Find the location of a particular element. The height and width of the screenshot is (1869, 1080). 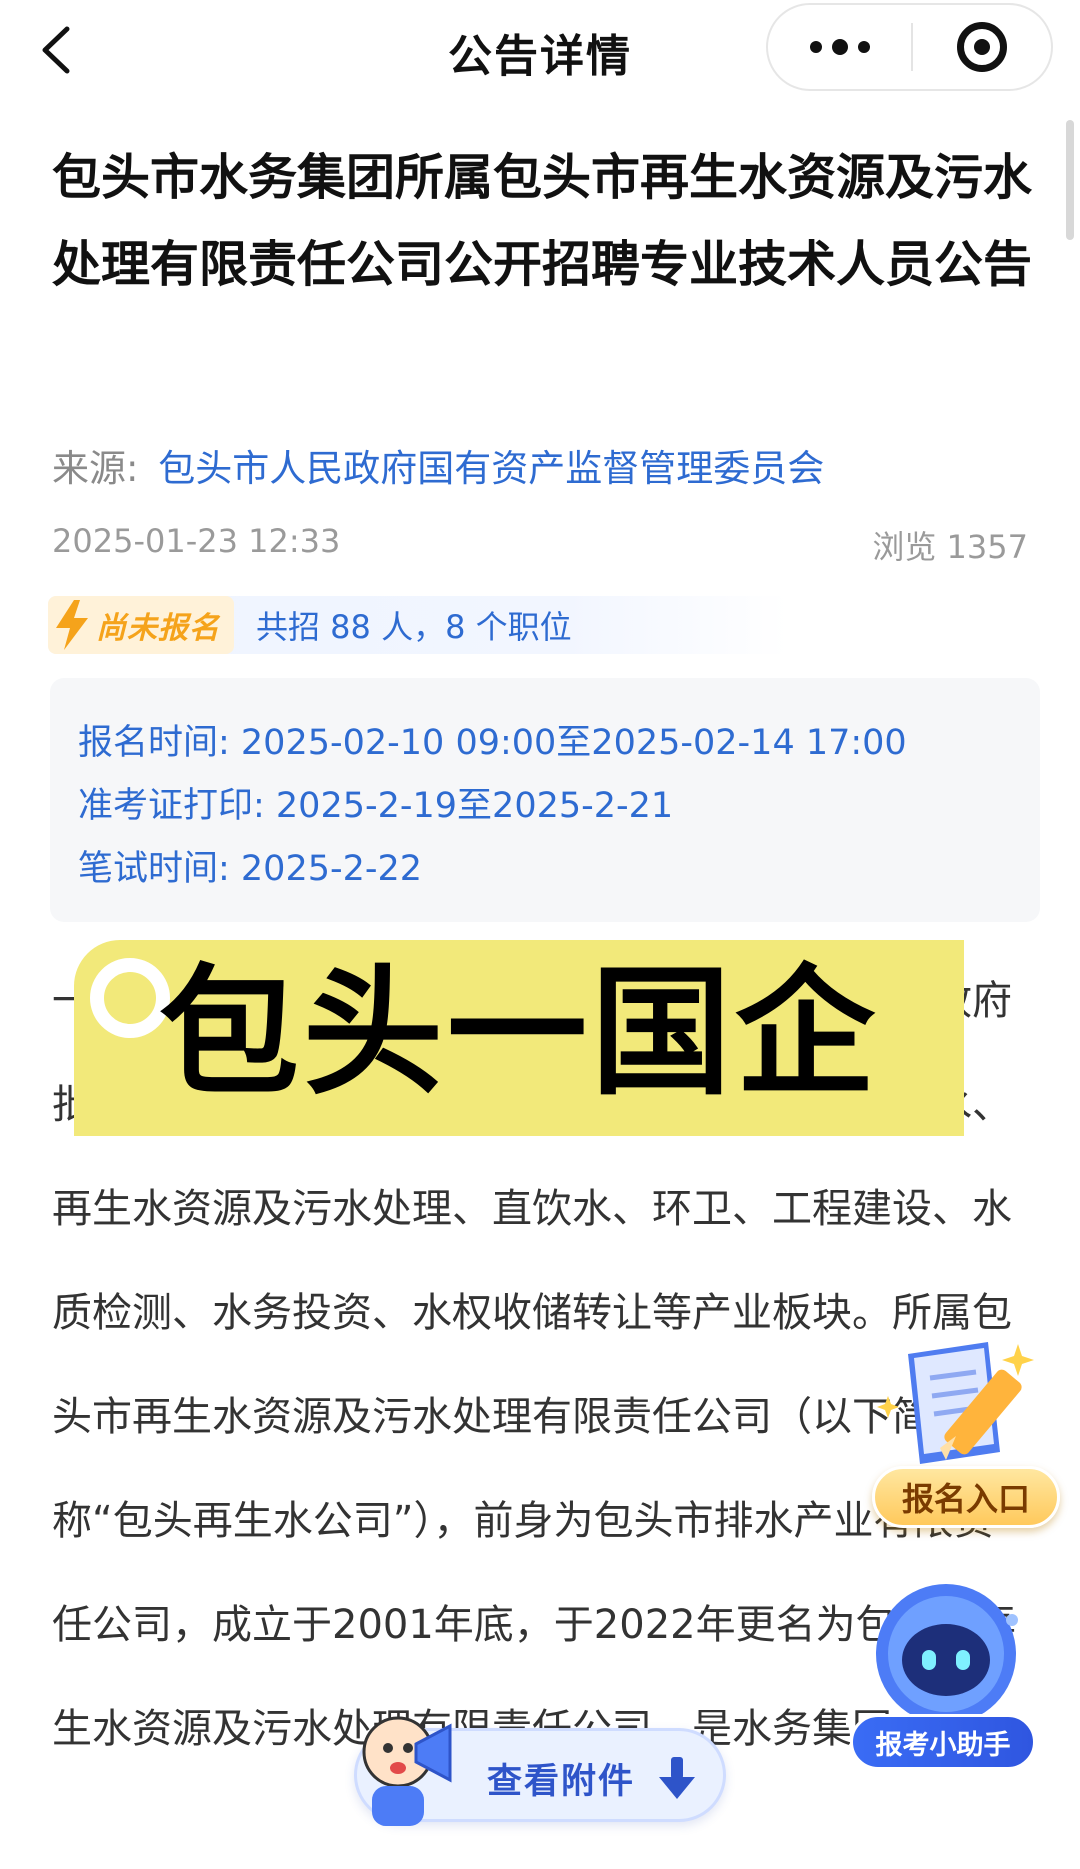

robot-assistant-icon is located at coordinates (947, 1654).